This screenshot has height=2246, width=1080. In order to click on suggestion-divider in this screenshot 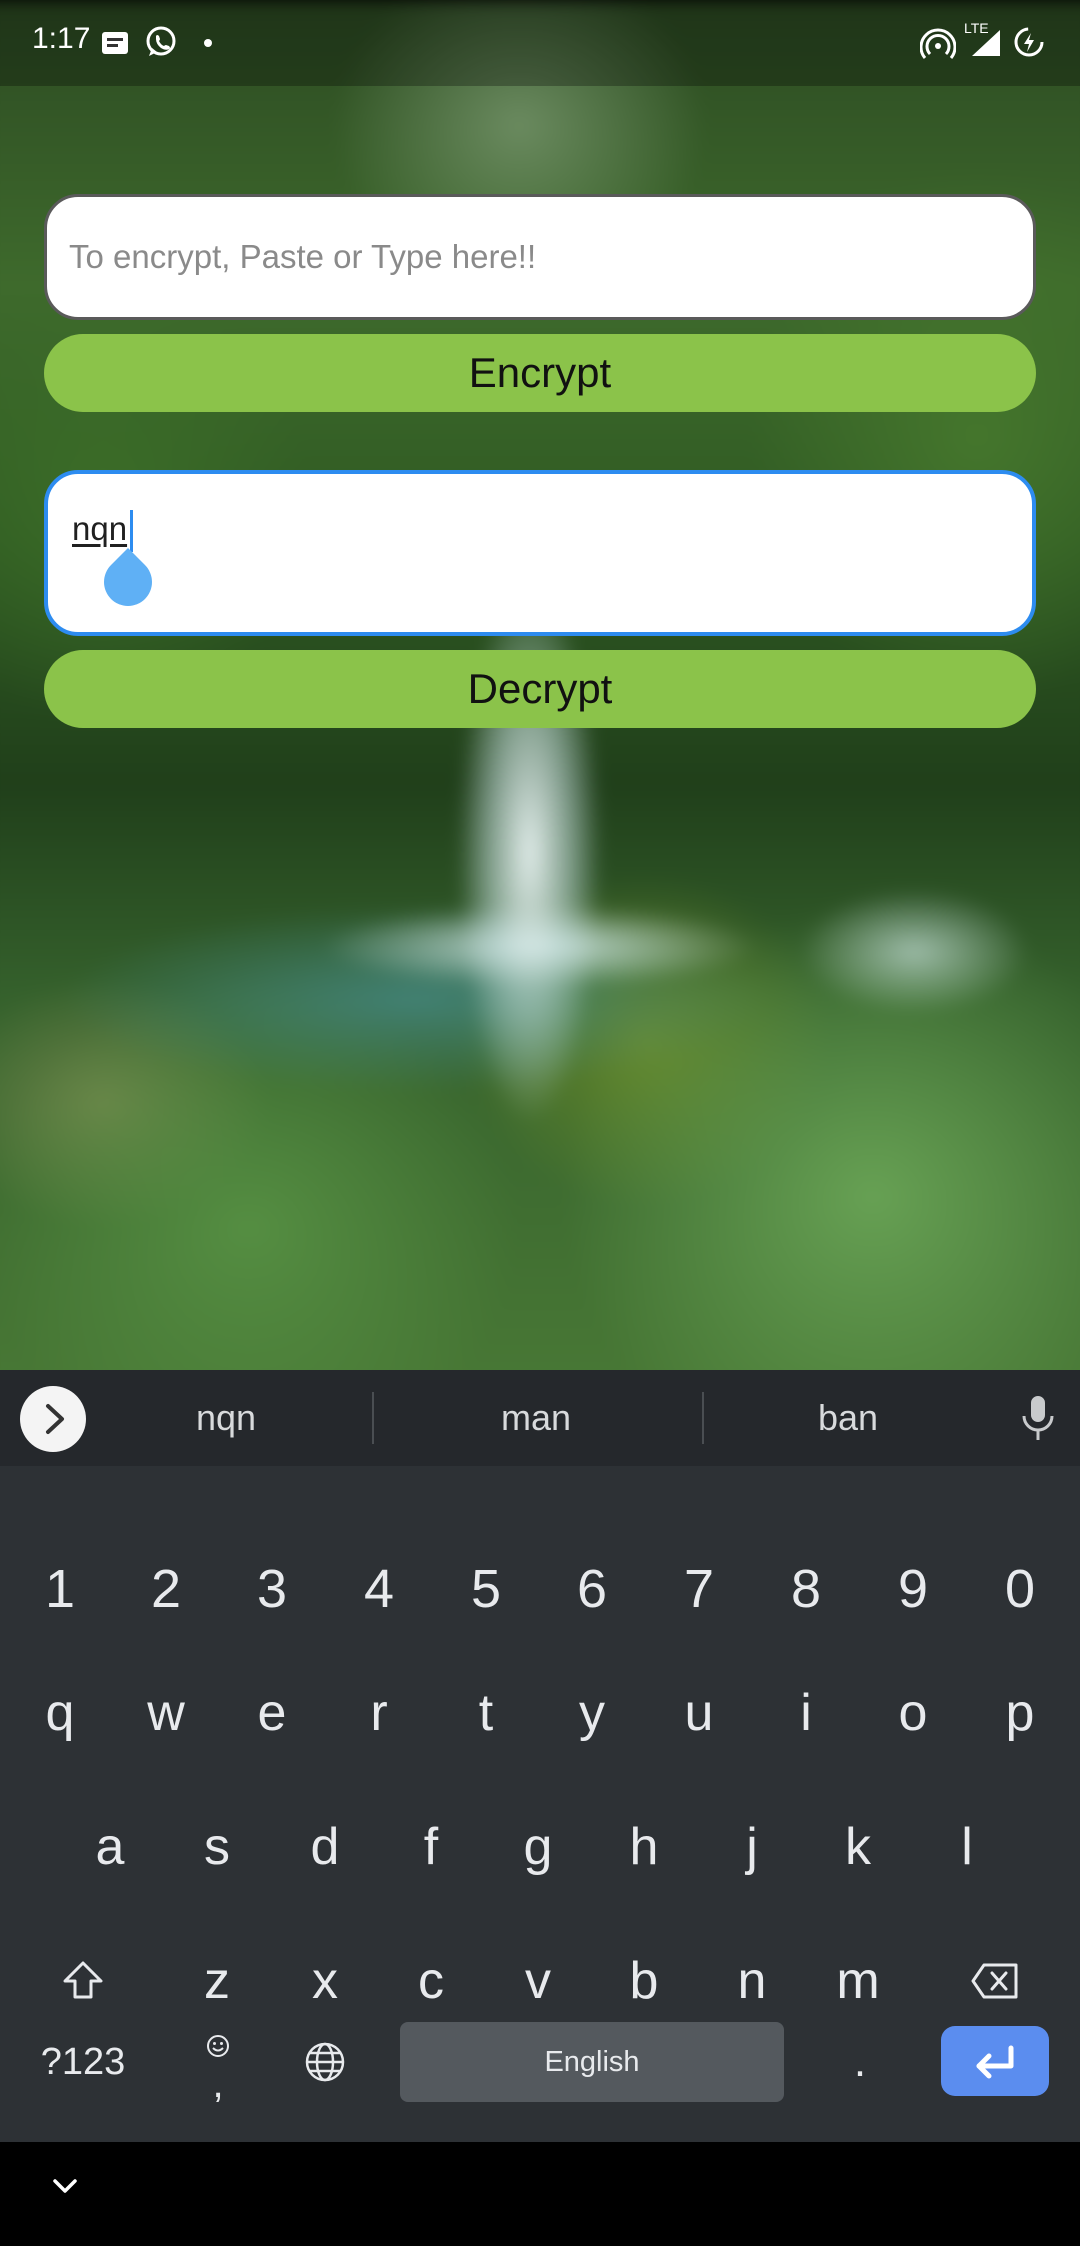, I will do `click(373, 1418)`.